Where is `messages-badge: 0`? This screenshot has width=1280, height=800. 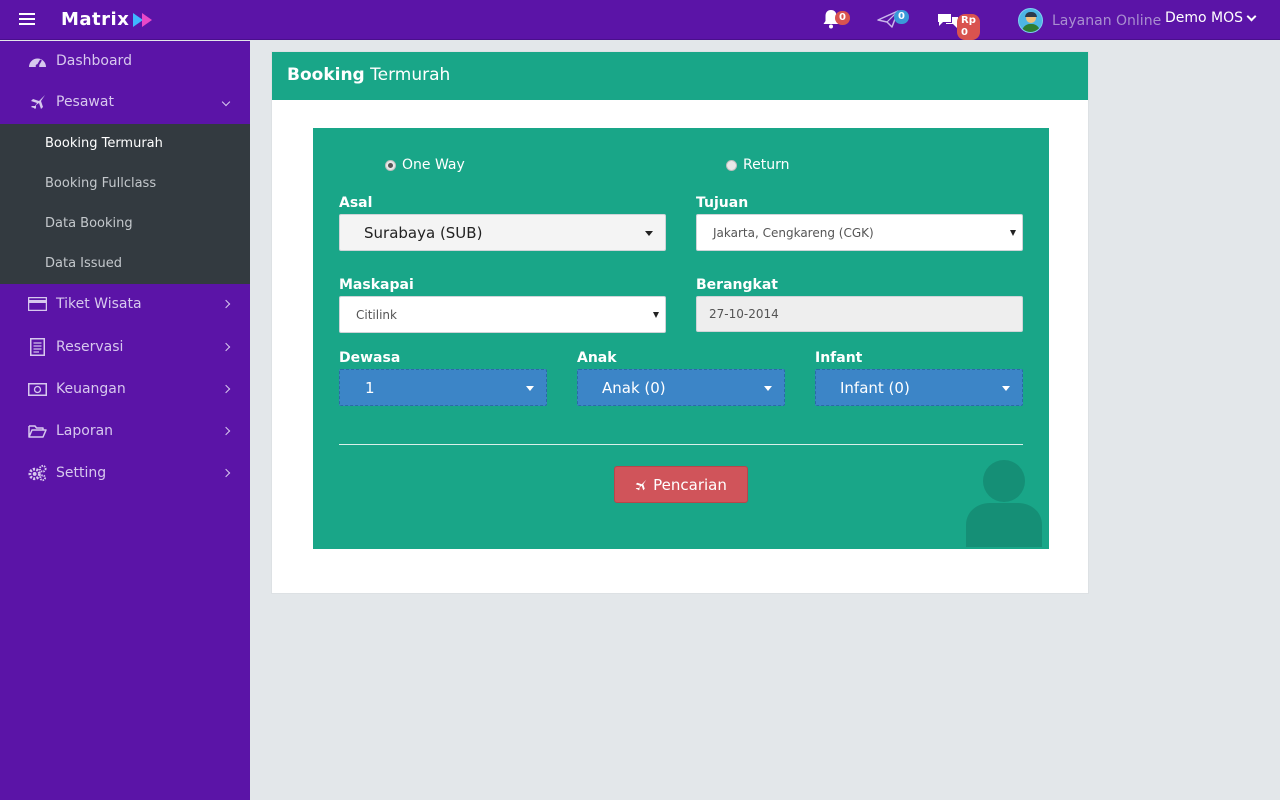
messages-badge: 0 is located at coordinates (901, 17).